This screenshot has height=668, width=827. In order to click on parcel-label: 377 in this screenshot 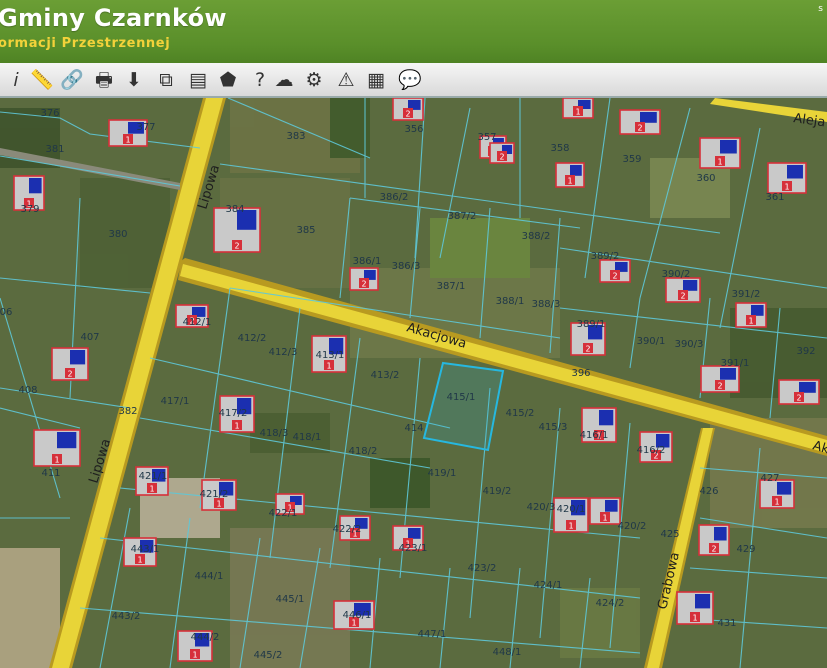, I will do `click(145, 127)`.